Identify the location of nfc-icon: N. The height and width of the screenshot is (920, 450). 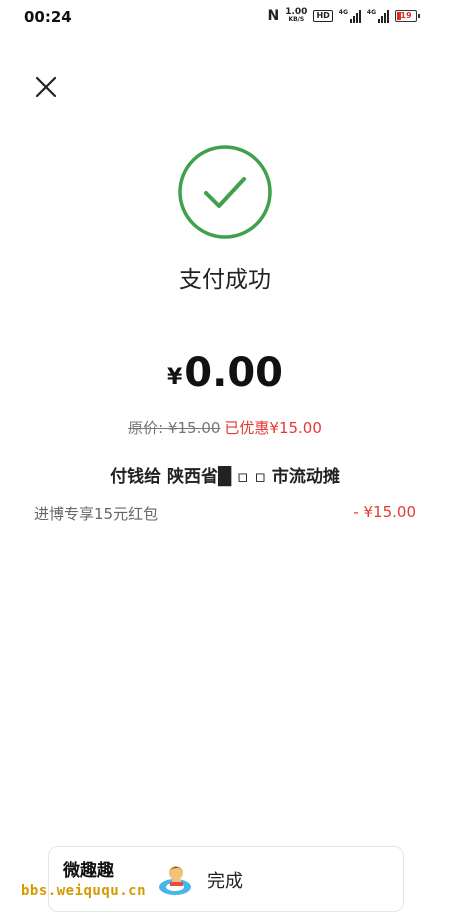
(273, 15).